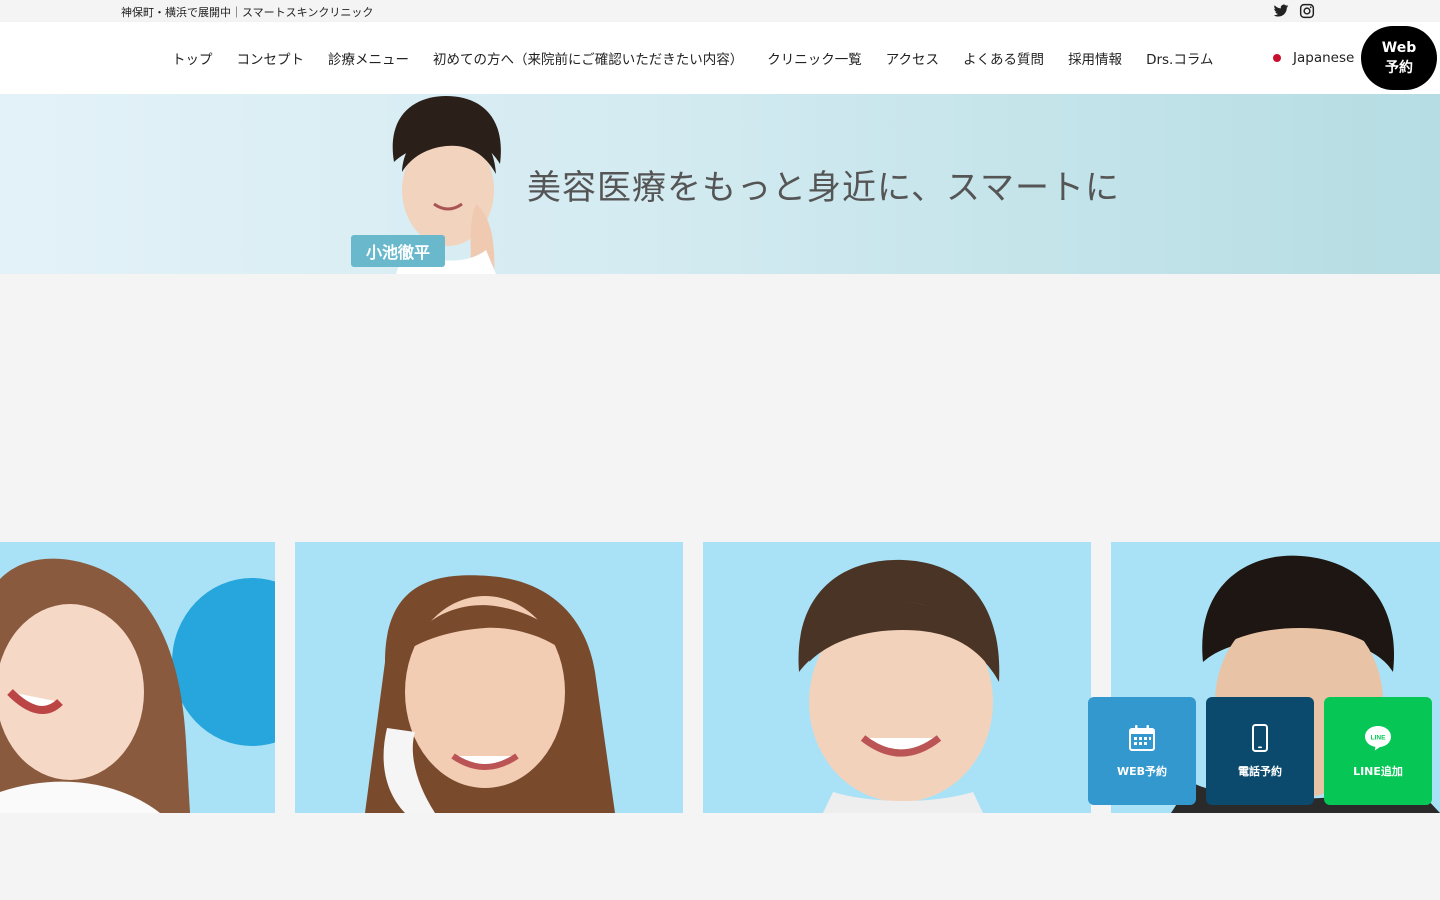 The width and height of the screenshot is (1440, 900). What do you see at coordinates (271, 58) in the screenshot?
I see `nav-item-concept: コンセプト` at bounding box center [271, 58].